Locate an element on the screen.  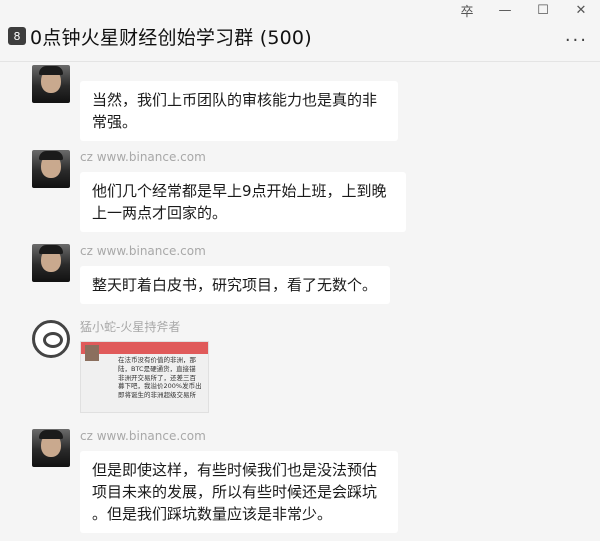
chat-title-row: 8 0点钟火星财经创始学习群 (500) is located at coordinates (160, 36).